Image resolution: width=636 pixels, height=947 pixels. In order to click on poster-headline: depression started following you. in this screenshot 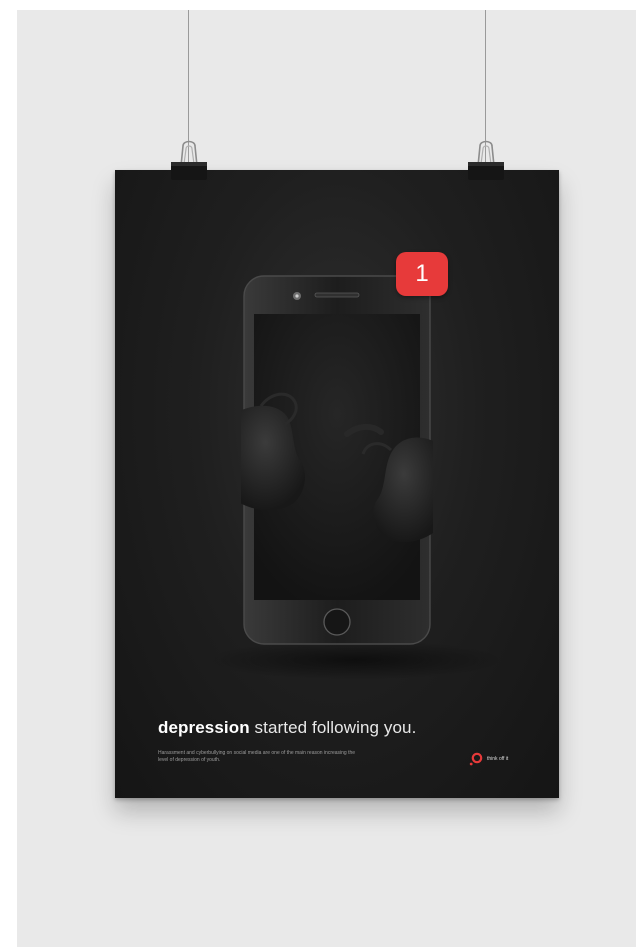, I will do `click(287, 728)`.